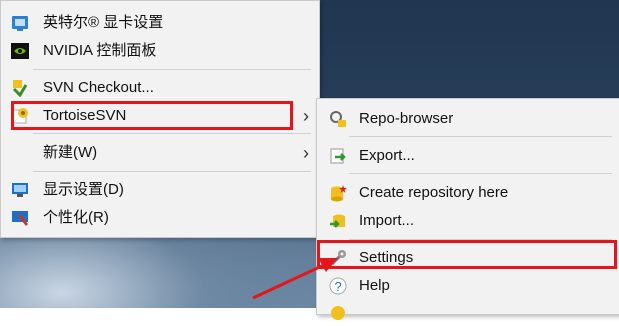 This screenshot has height=326, width=619. I want to click on menu-item-intel-graphics: 英特尔® 显卡设置, so click(160, 23).